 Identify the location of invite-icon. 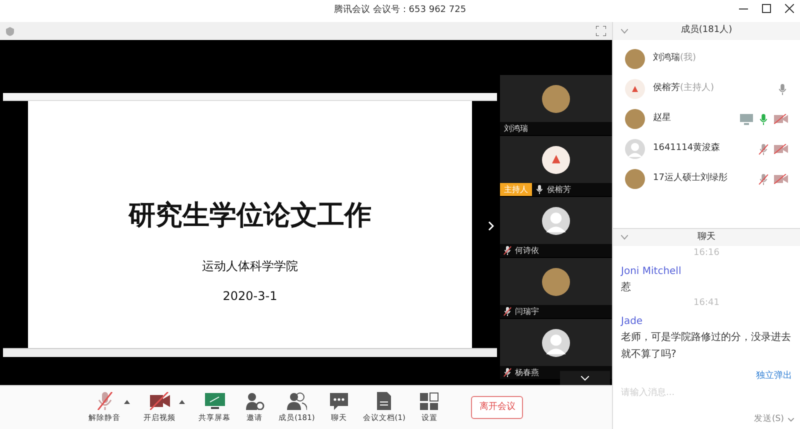
(254, 401).